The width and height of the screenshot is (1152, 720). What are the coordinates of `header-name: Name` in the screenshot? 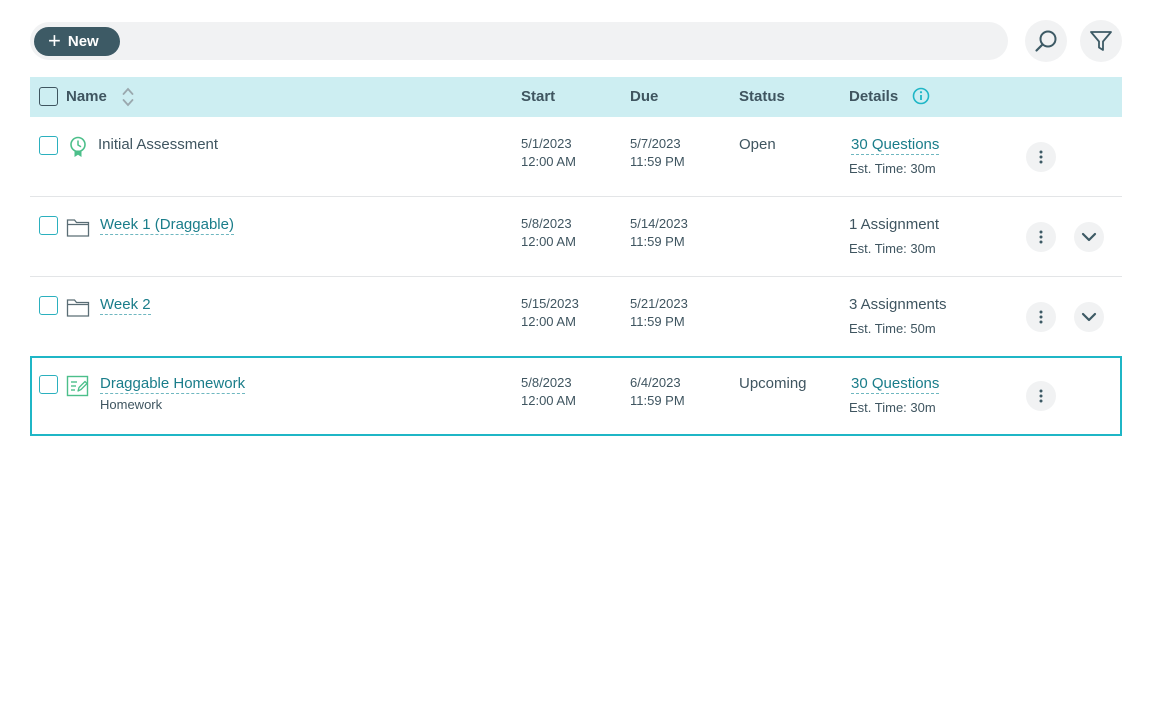 It's located at (86, 97).